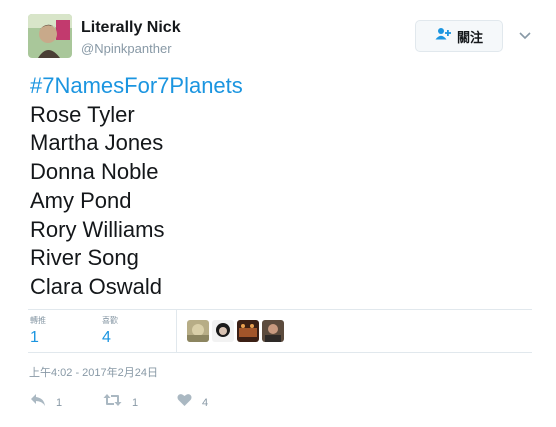  What do you see at coordinates (205, 402) in the screenshot?
I see `like-count: 4` at bounding box center [205, 402].